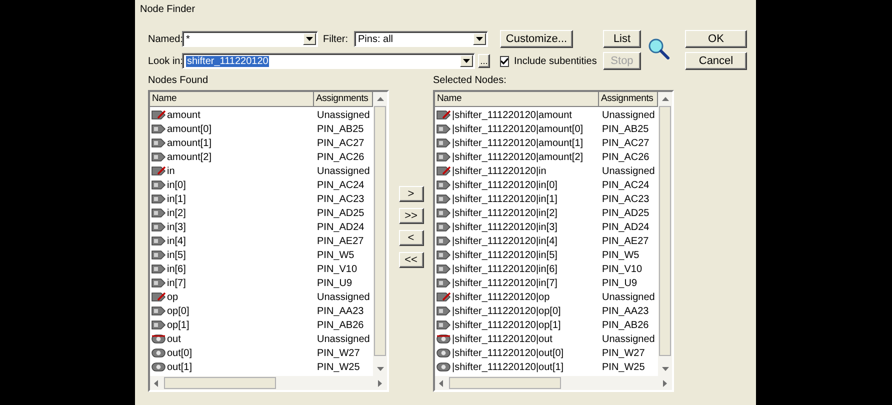  Describe the element at coordinates (338, 353) in the screenshot. I see `assignment-cell-text: PIN_W27` at that location.